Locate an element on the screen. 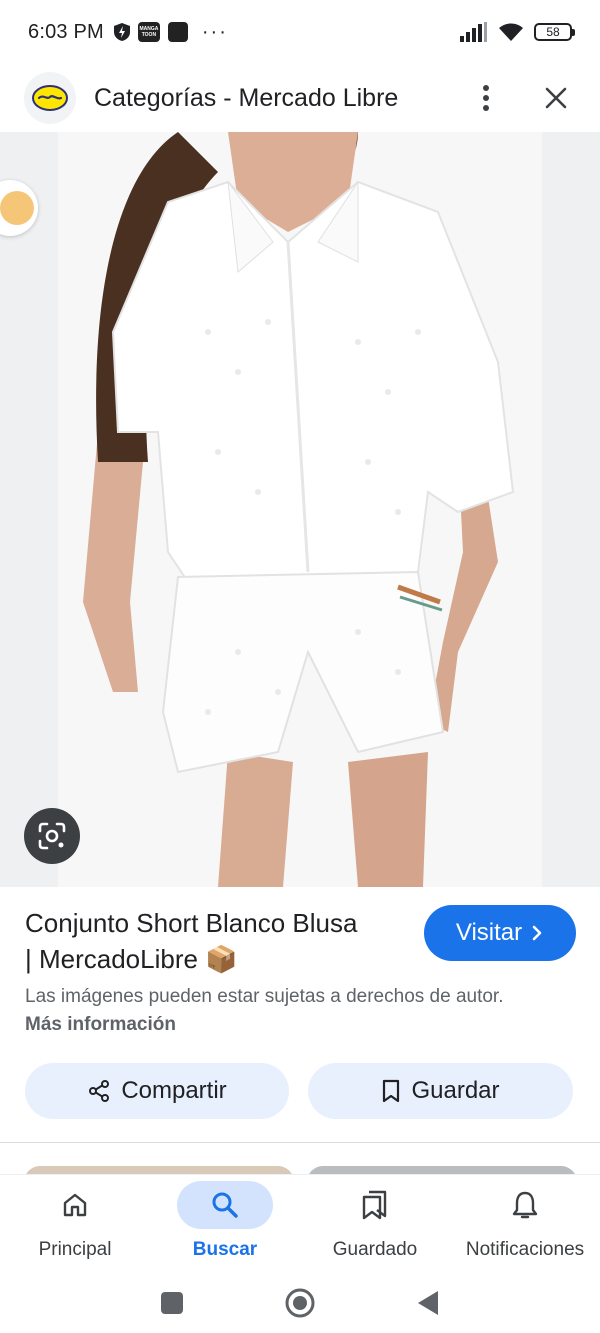  google-lens-icon is located at coordinates (52, 836).